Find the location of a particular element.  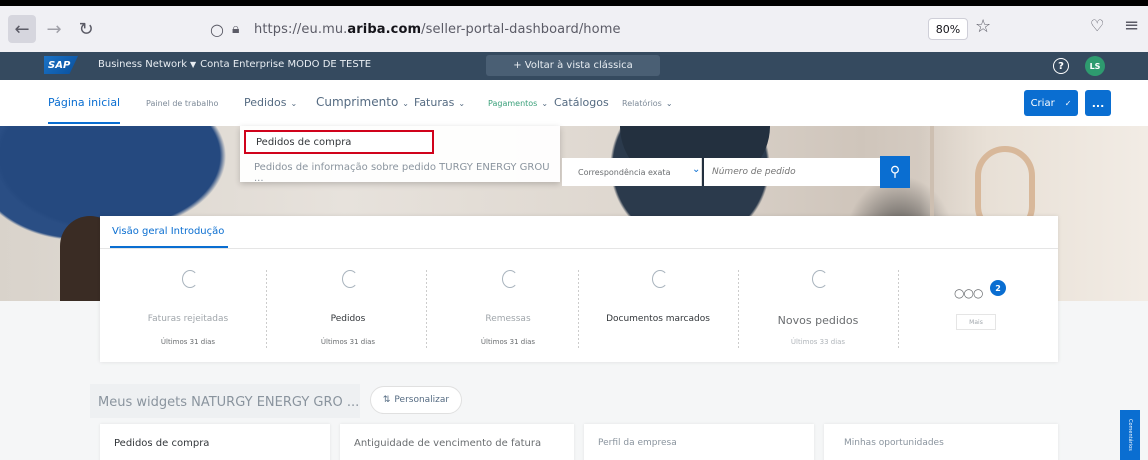

more-dots-icon: ○○○ is located at coordinates (968, 293).